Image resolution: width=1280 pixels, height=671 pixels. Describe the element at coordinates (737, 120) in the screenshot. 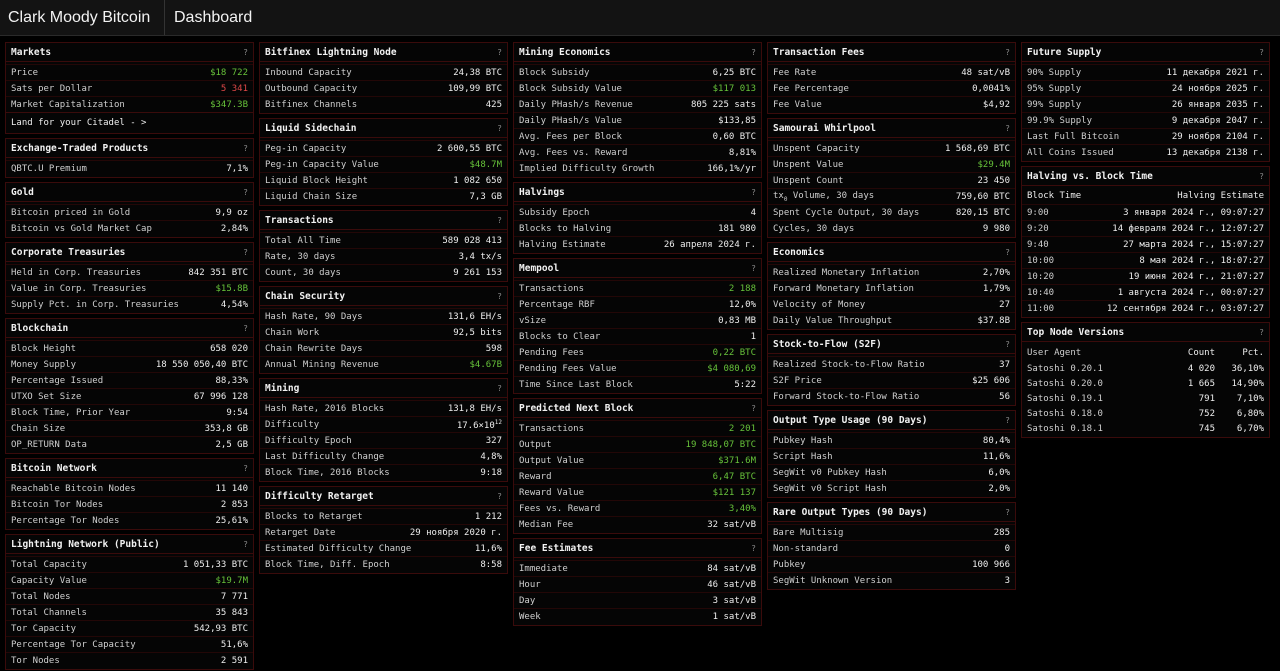

I see `stat-value: $133,85` at that location.